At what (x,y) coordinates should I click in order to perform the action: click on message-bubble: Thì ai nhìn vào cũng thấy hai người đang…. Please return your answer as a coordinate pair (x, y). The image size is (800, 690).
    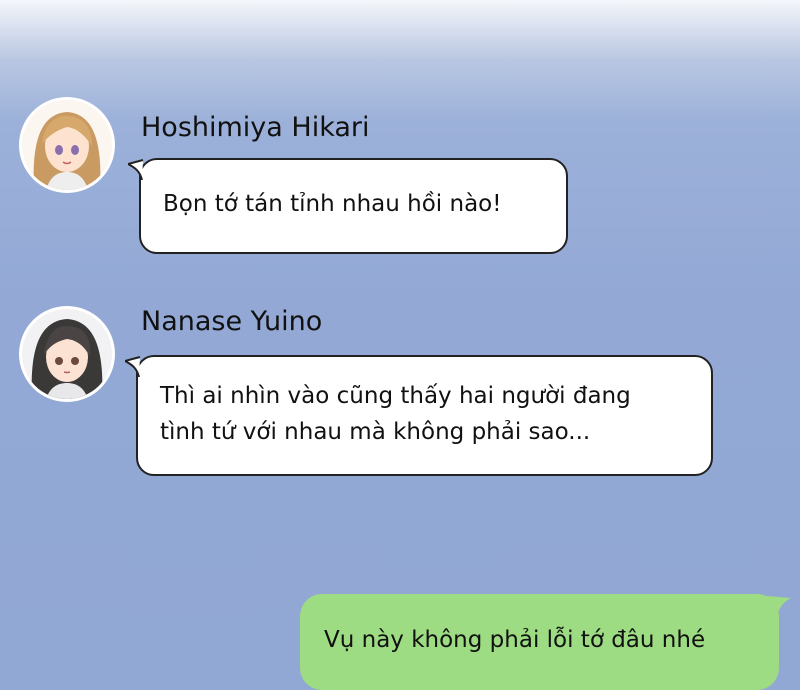
    Looking at the image, I should click on (419, 415).